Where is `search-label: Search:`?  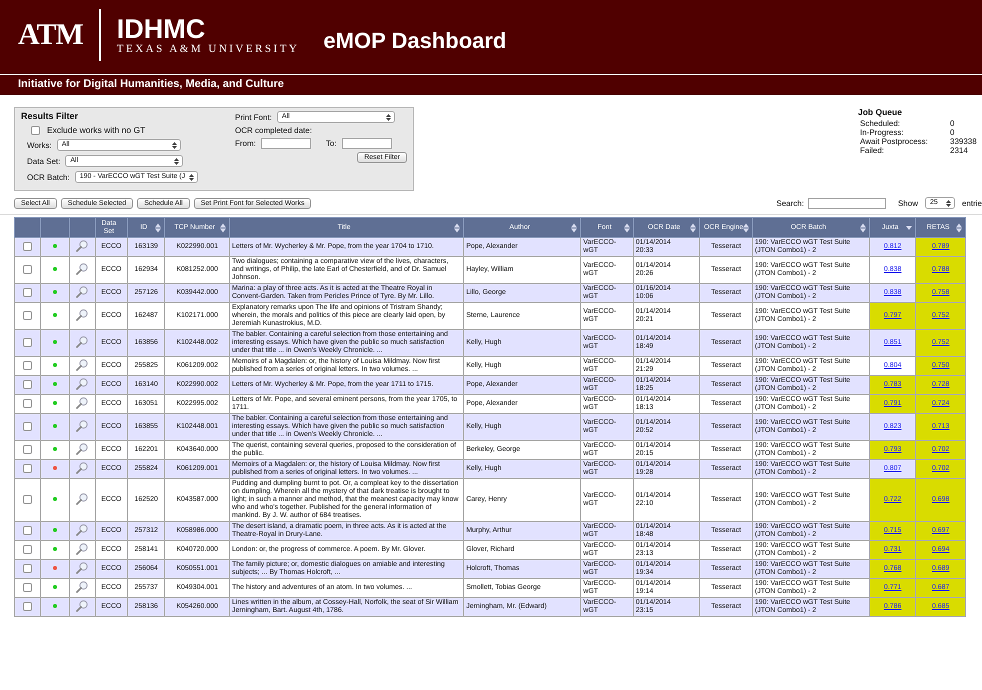 search-label: Search: is located at coordinates (790, 203).